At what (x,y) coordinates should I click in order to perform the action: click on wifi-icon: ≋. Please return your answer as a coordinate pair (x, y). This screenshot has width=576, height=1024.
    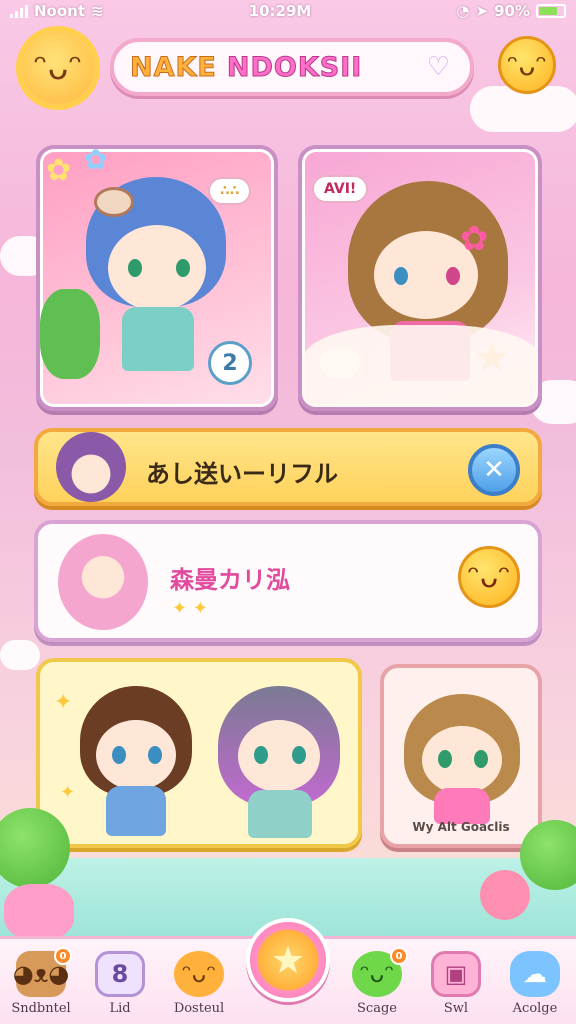
    Looking at the image, I should click on (97, 11).